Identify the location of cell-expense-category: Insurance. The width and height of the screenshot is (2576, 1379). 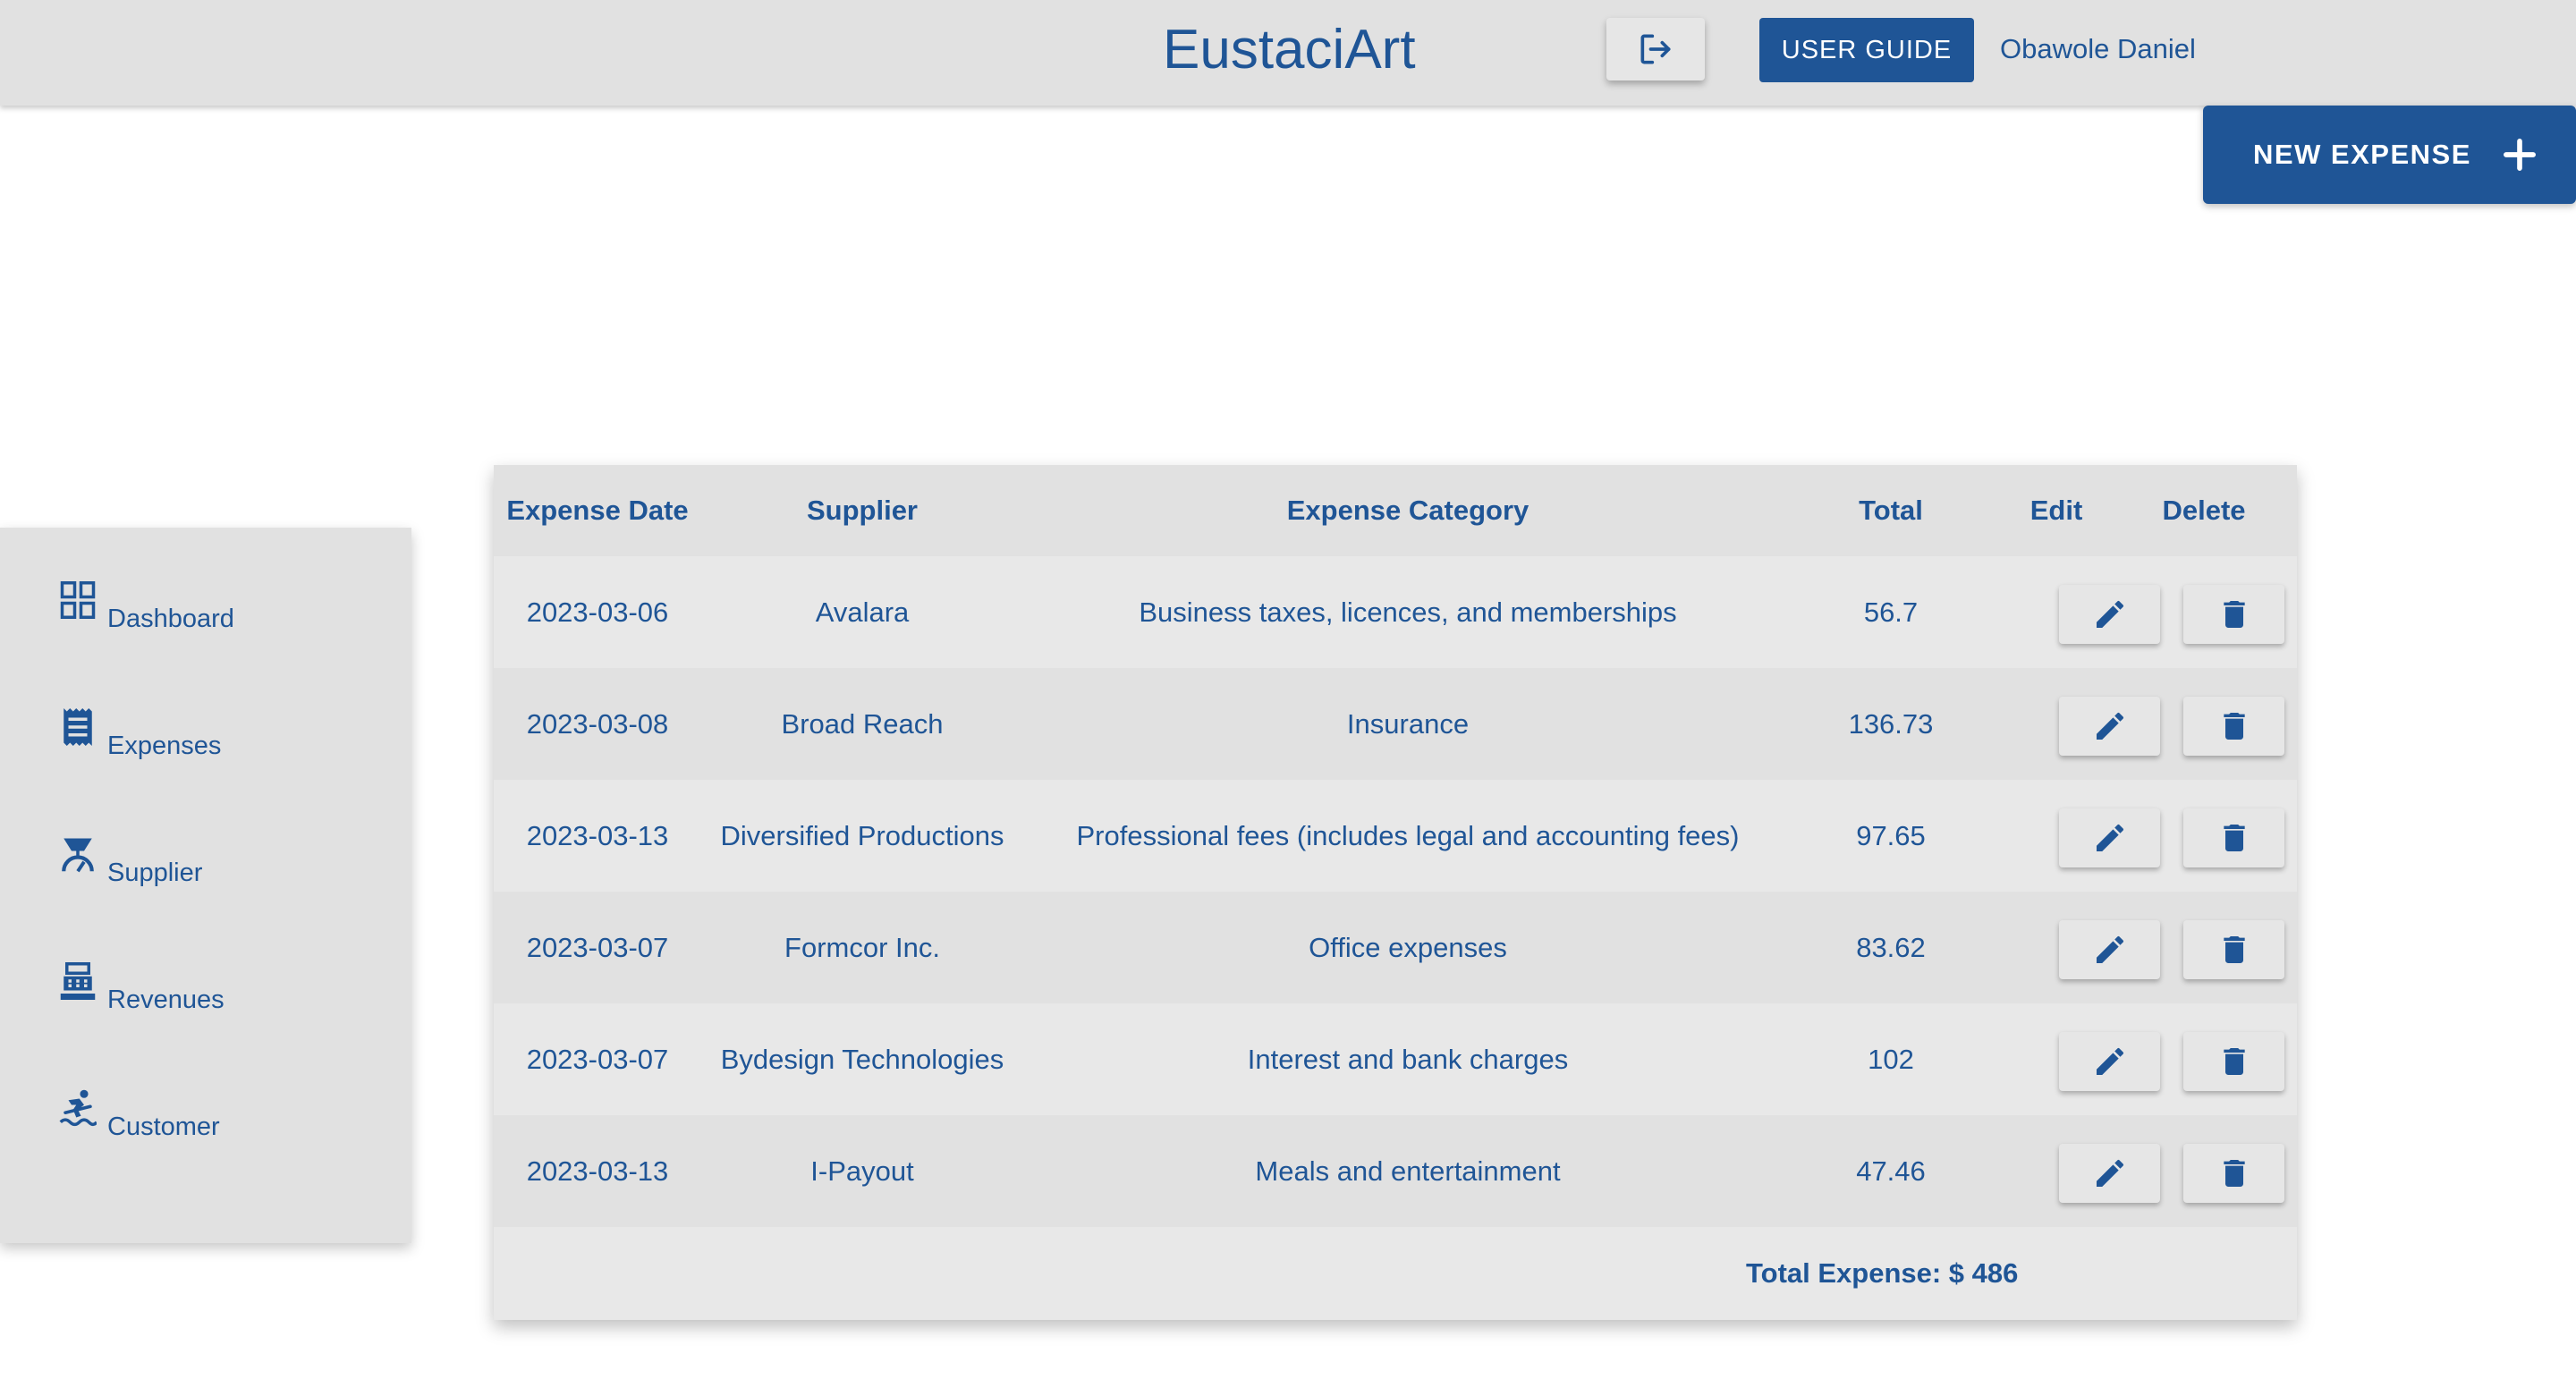
(1408, 724).